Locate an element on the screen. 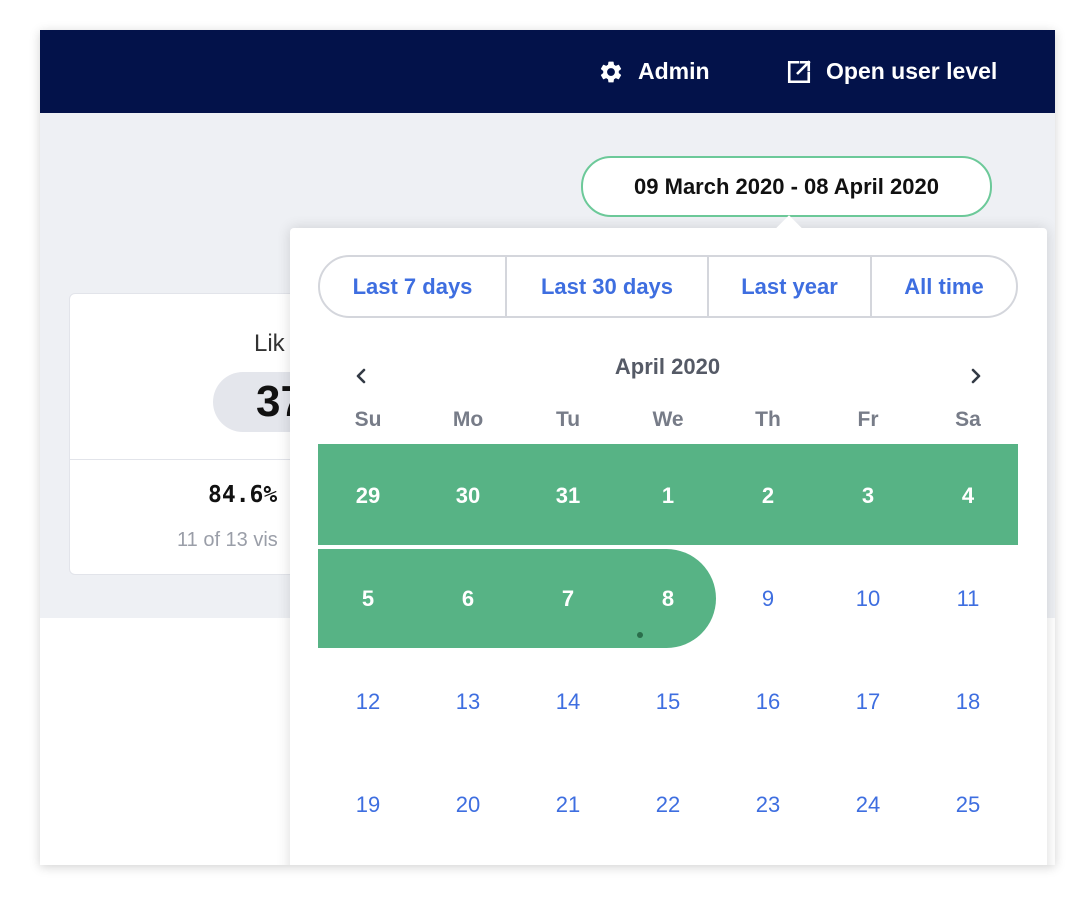  admin-label: Admin is located at coordinates (674, 71).